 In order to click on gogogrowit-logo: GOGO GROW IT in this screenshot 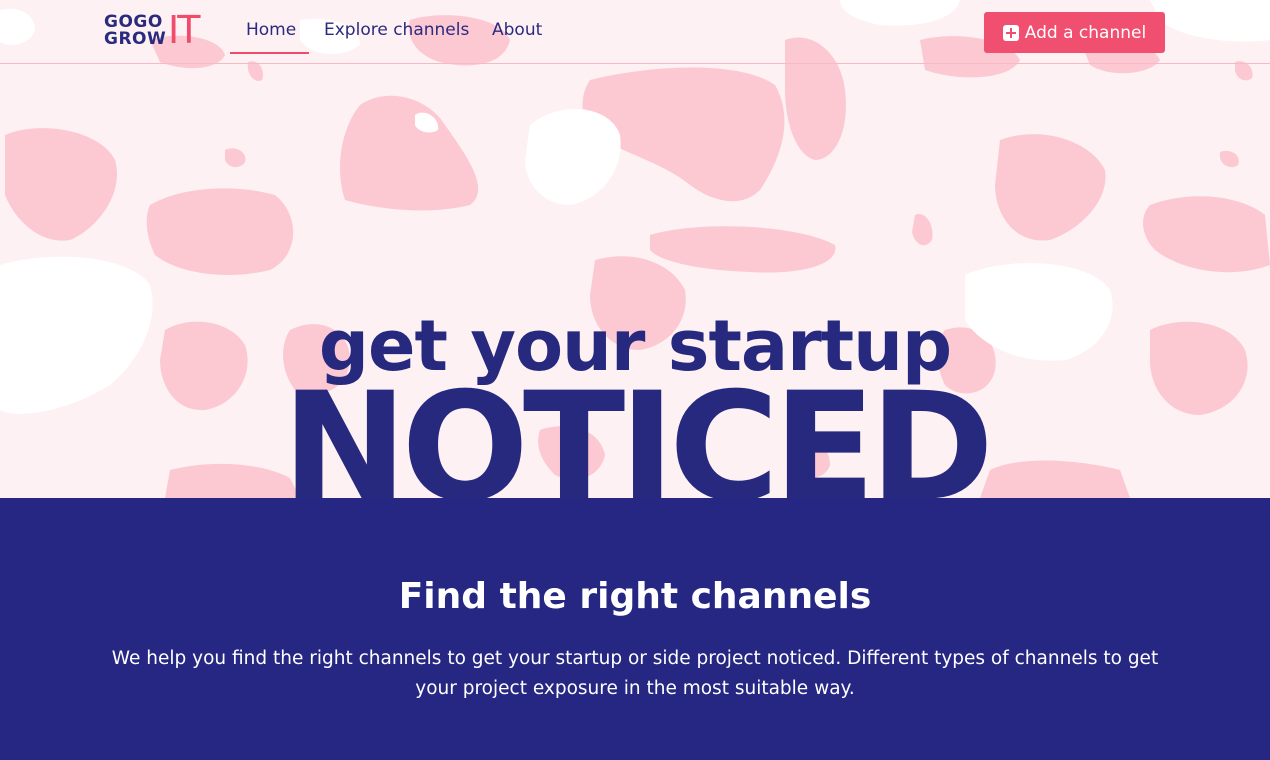, I will do `click(159, 31)`.